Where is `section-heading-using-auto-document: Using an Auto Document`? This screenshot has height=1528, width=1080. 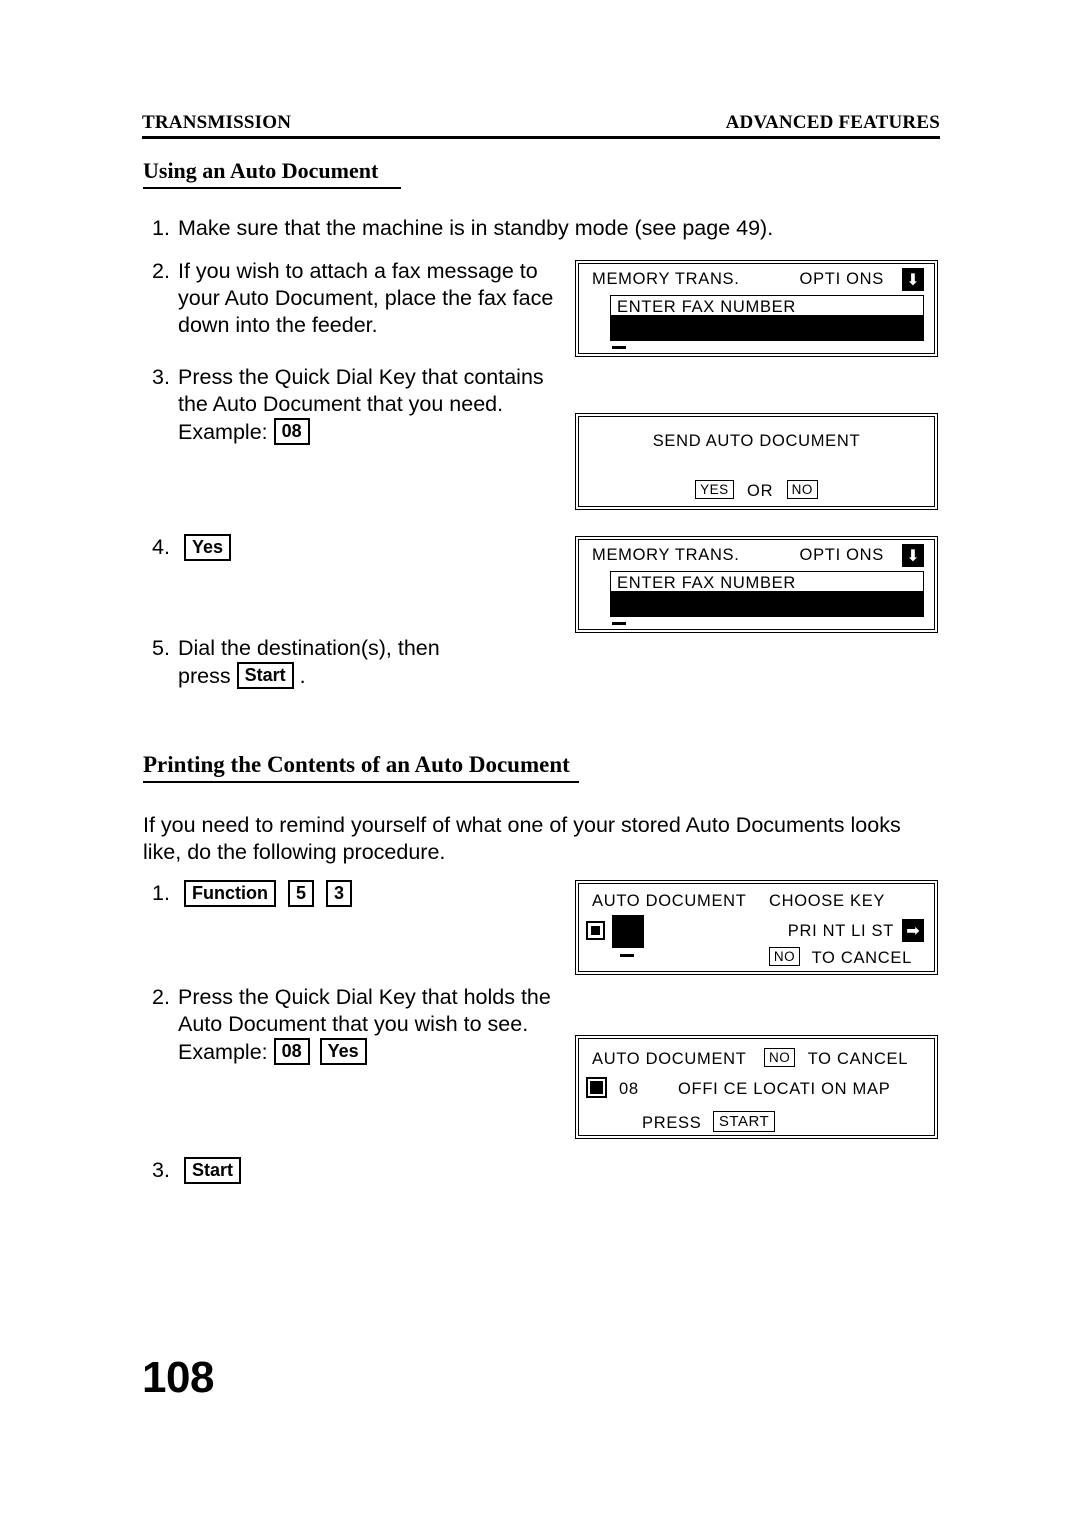 section-heading-using-auto-document: Using an Auto Document is located at coordinates (272, 173).